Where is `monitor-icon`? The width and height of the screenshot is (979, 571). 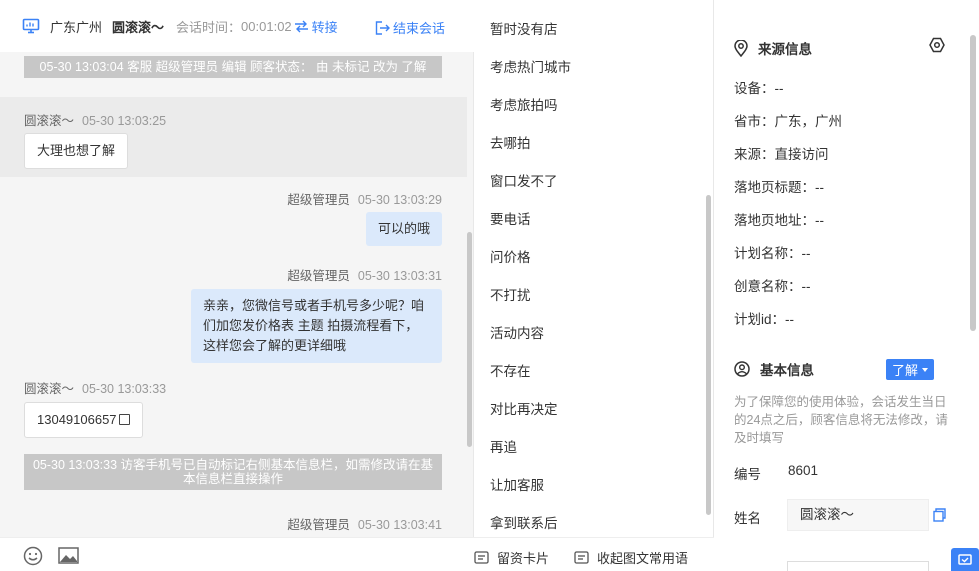
monitor-icon is located at coordinates (31, 26).